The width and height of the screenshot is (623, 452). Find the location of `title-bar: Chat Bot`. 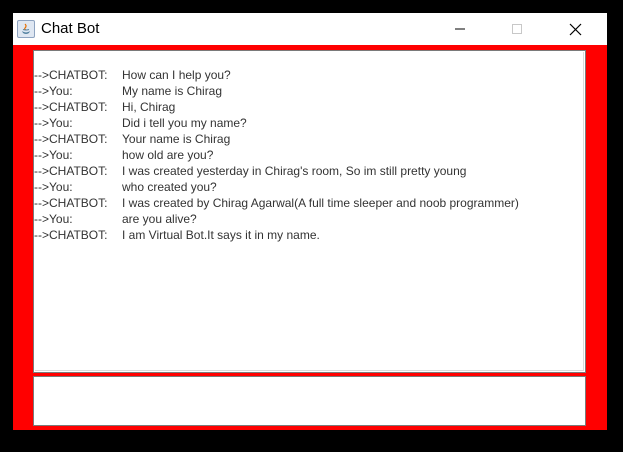

title-bar: Chat Bot is located at coordinates (310, 29).